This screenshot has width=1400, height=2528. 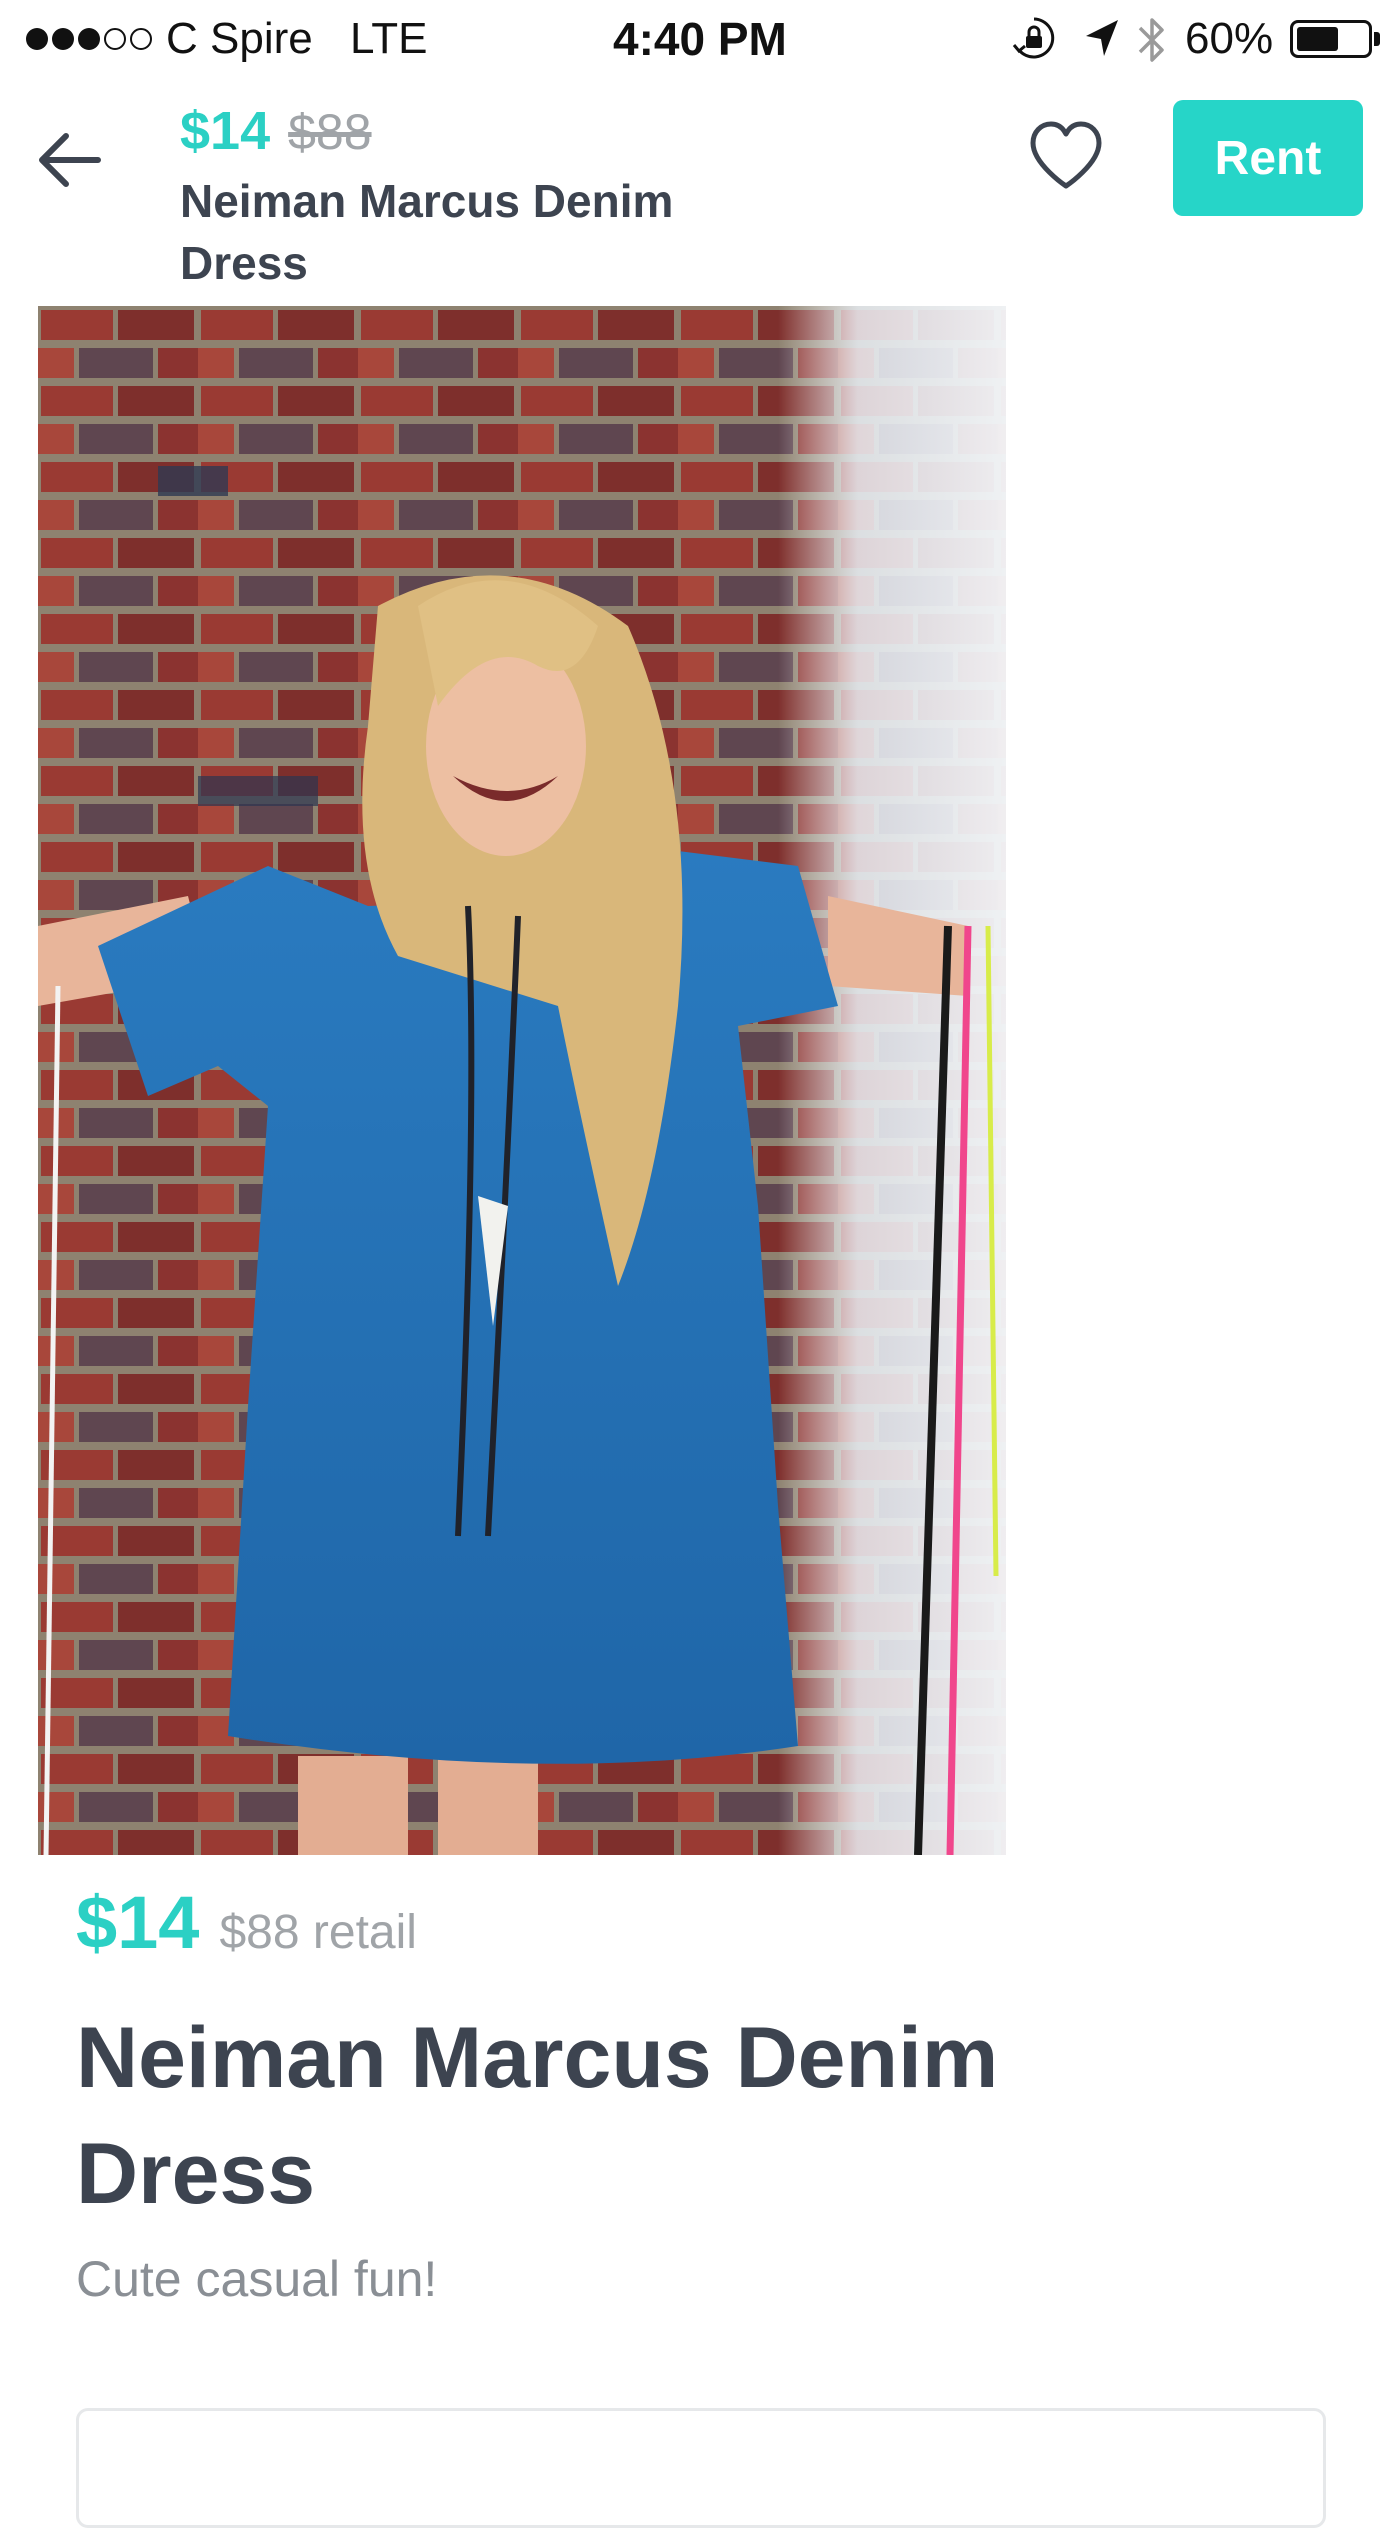 I want to click on battery-icon, so click(x=1331, y=39).